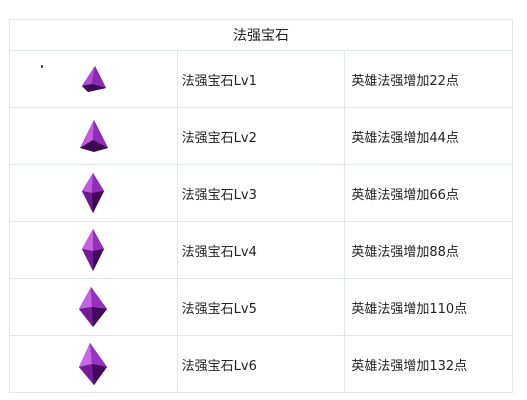 Image resolution: width=527 pixels, height=400 pixels. I want to click on gem-name: 法强宝石Lv5, so click(261, 307).